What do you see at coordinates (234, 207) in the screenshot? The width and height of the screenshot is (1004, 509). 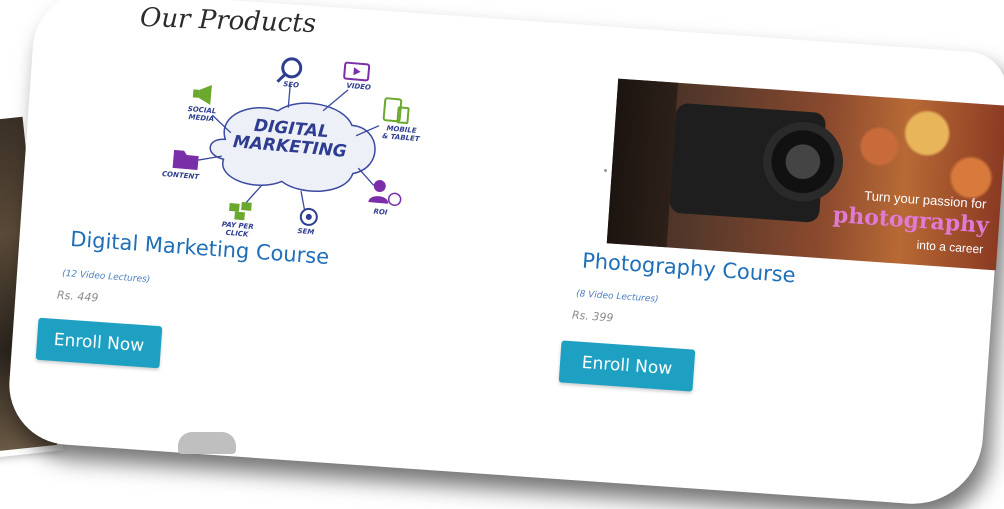 I see `money-icon` at bounding box center [234, 207].